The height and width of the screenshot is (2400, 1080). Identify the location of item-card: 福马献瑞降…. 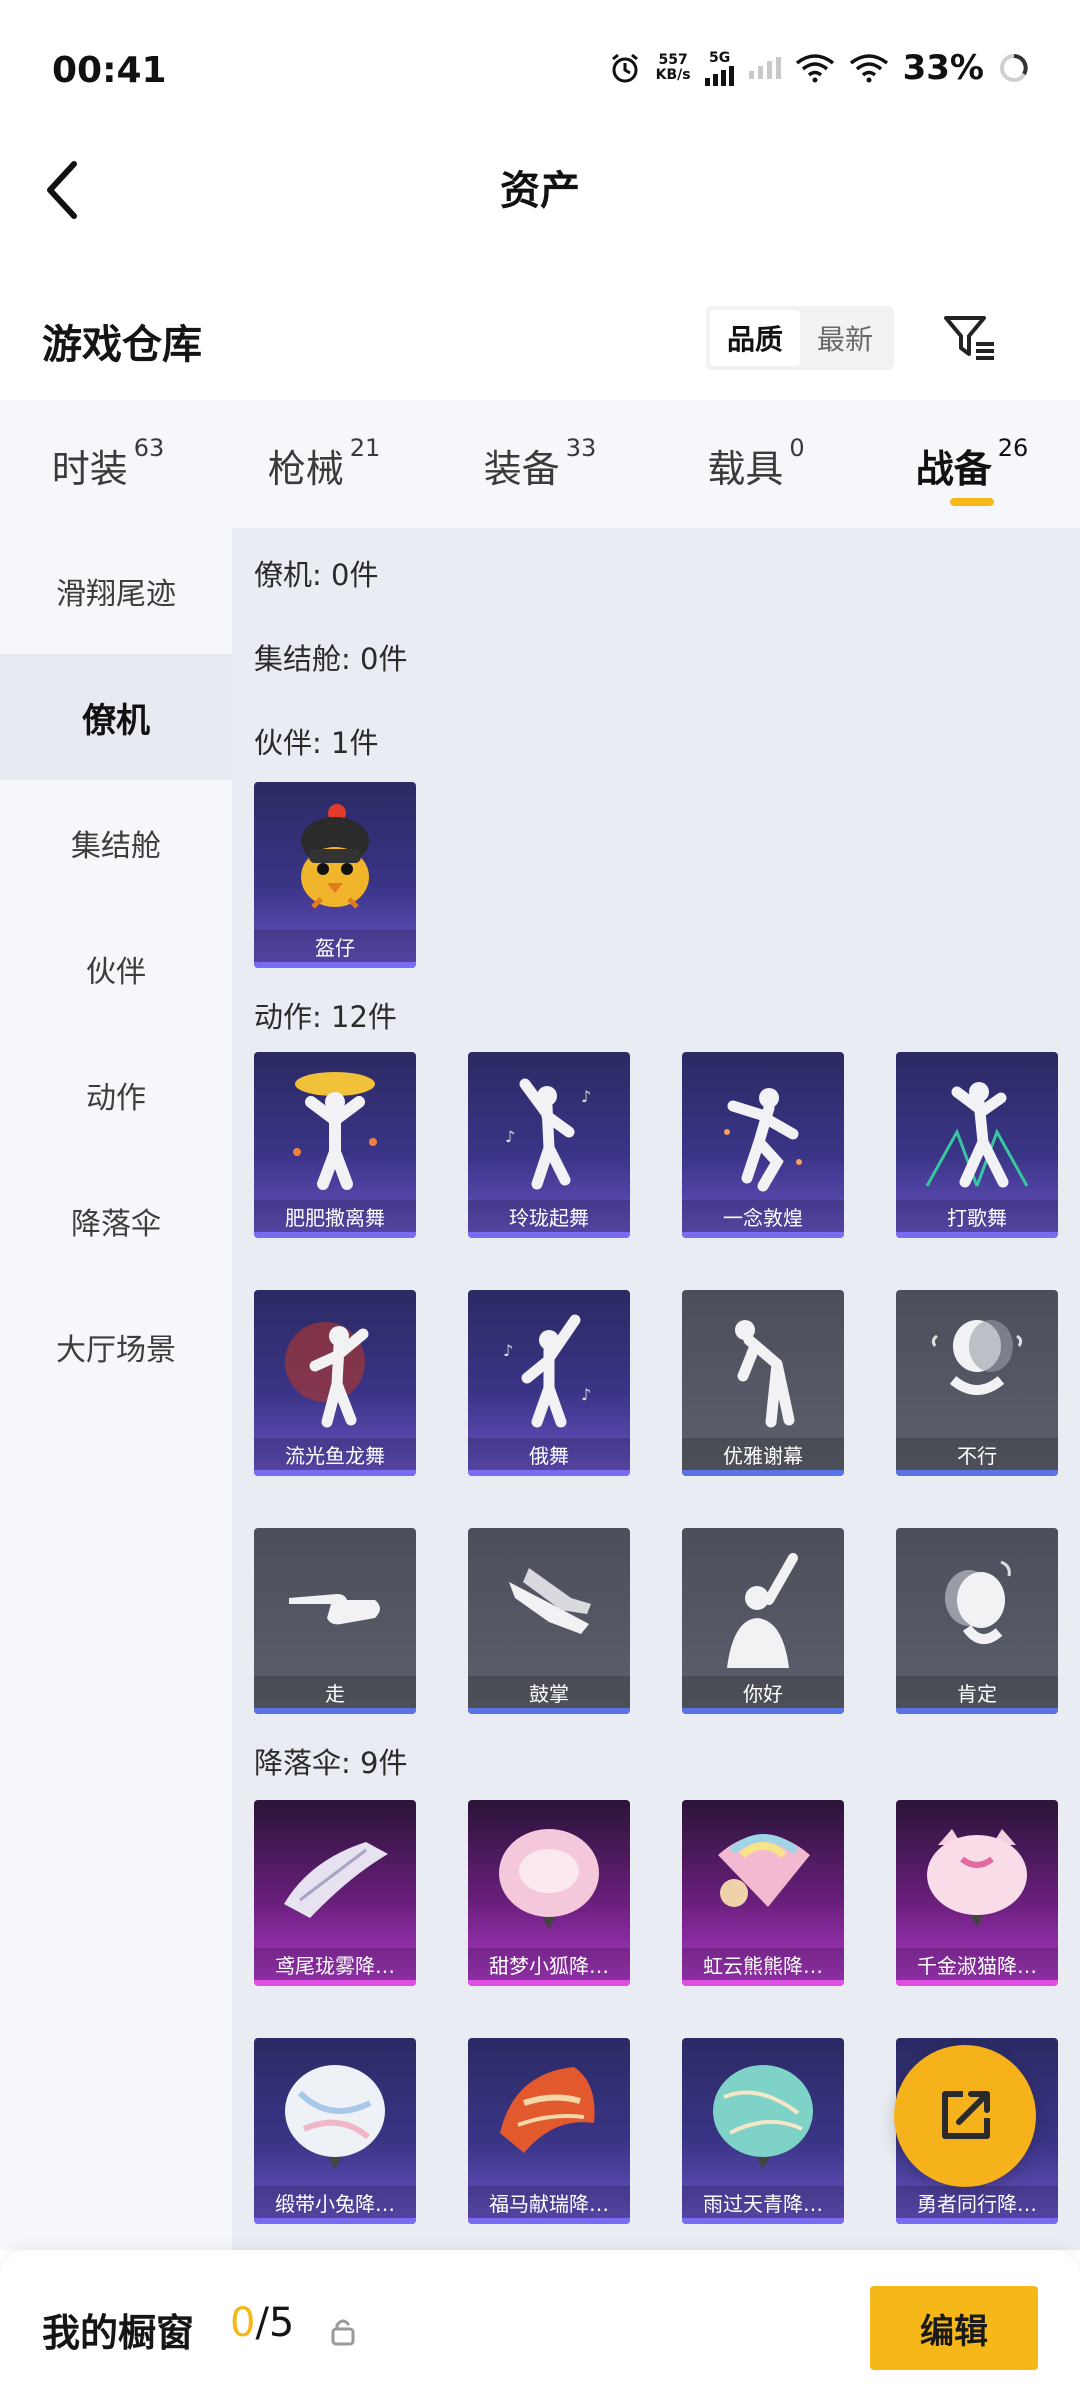
(549, 2131).